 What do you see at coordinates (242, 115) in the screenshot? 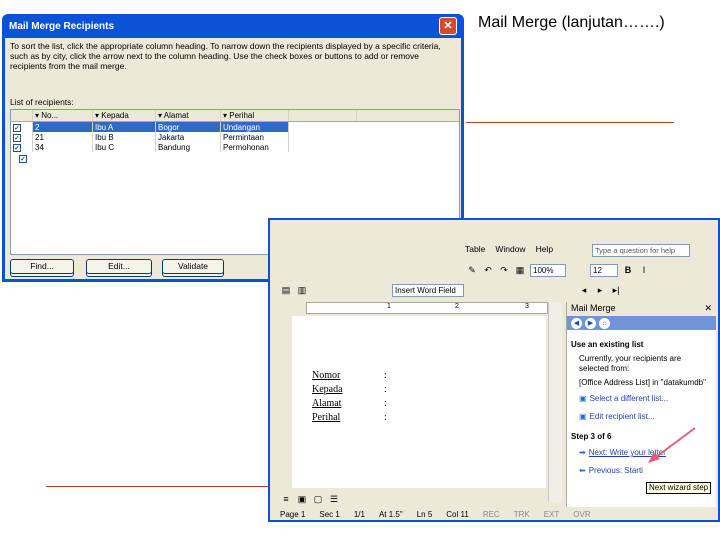
I see `column-header-perihal-label: Perihal` at bounding box center [242, 115].